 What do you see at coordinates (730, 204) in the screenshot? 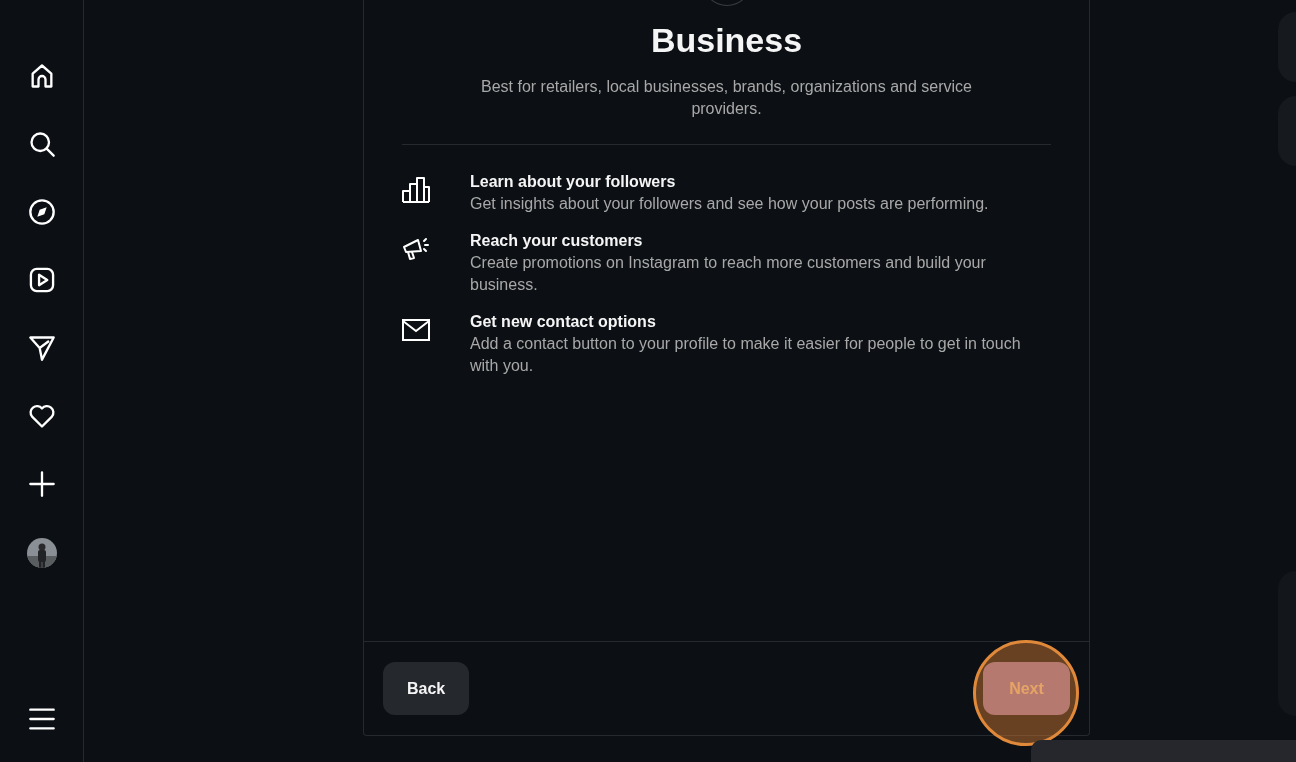
I see `feature-description: Get insights about your followers and see how your posts are performing.` at bounding box center [730, 204].